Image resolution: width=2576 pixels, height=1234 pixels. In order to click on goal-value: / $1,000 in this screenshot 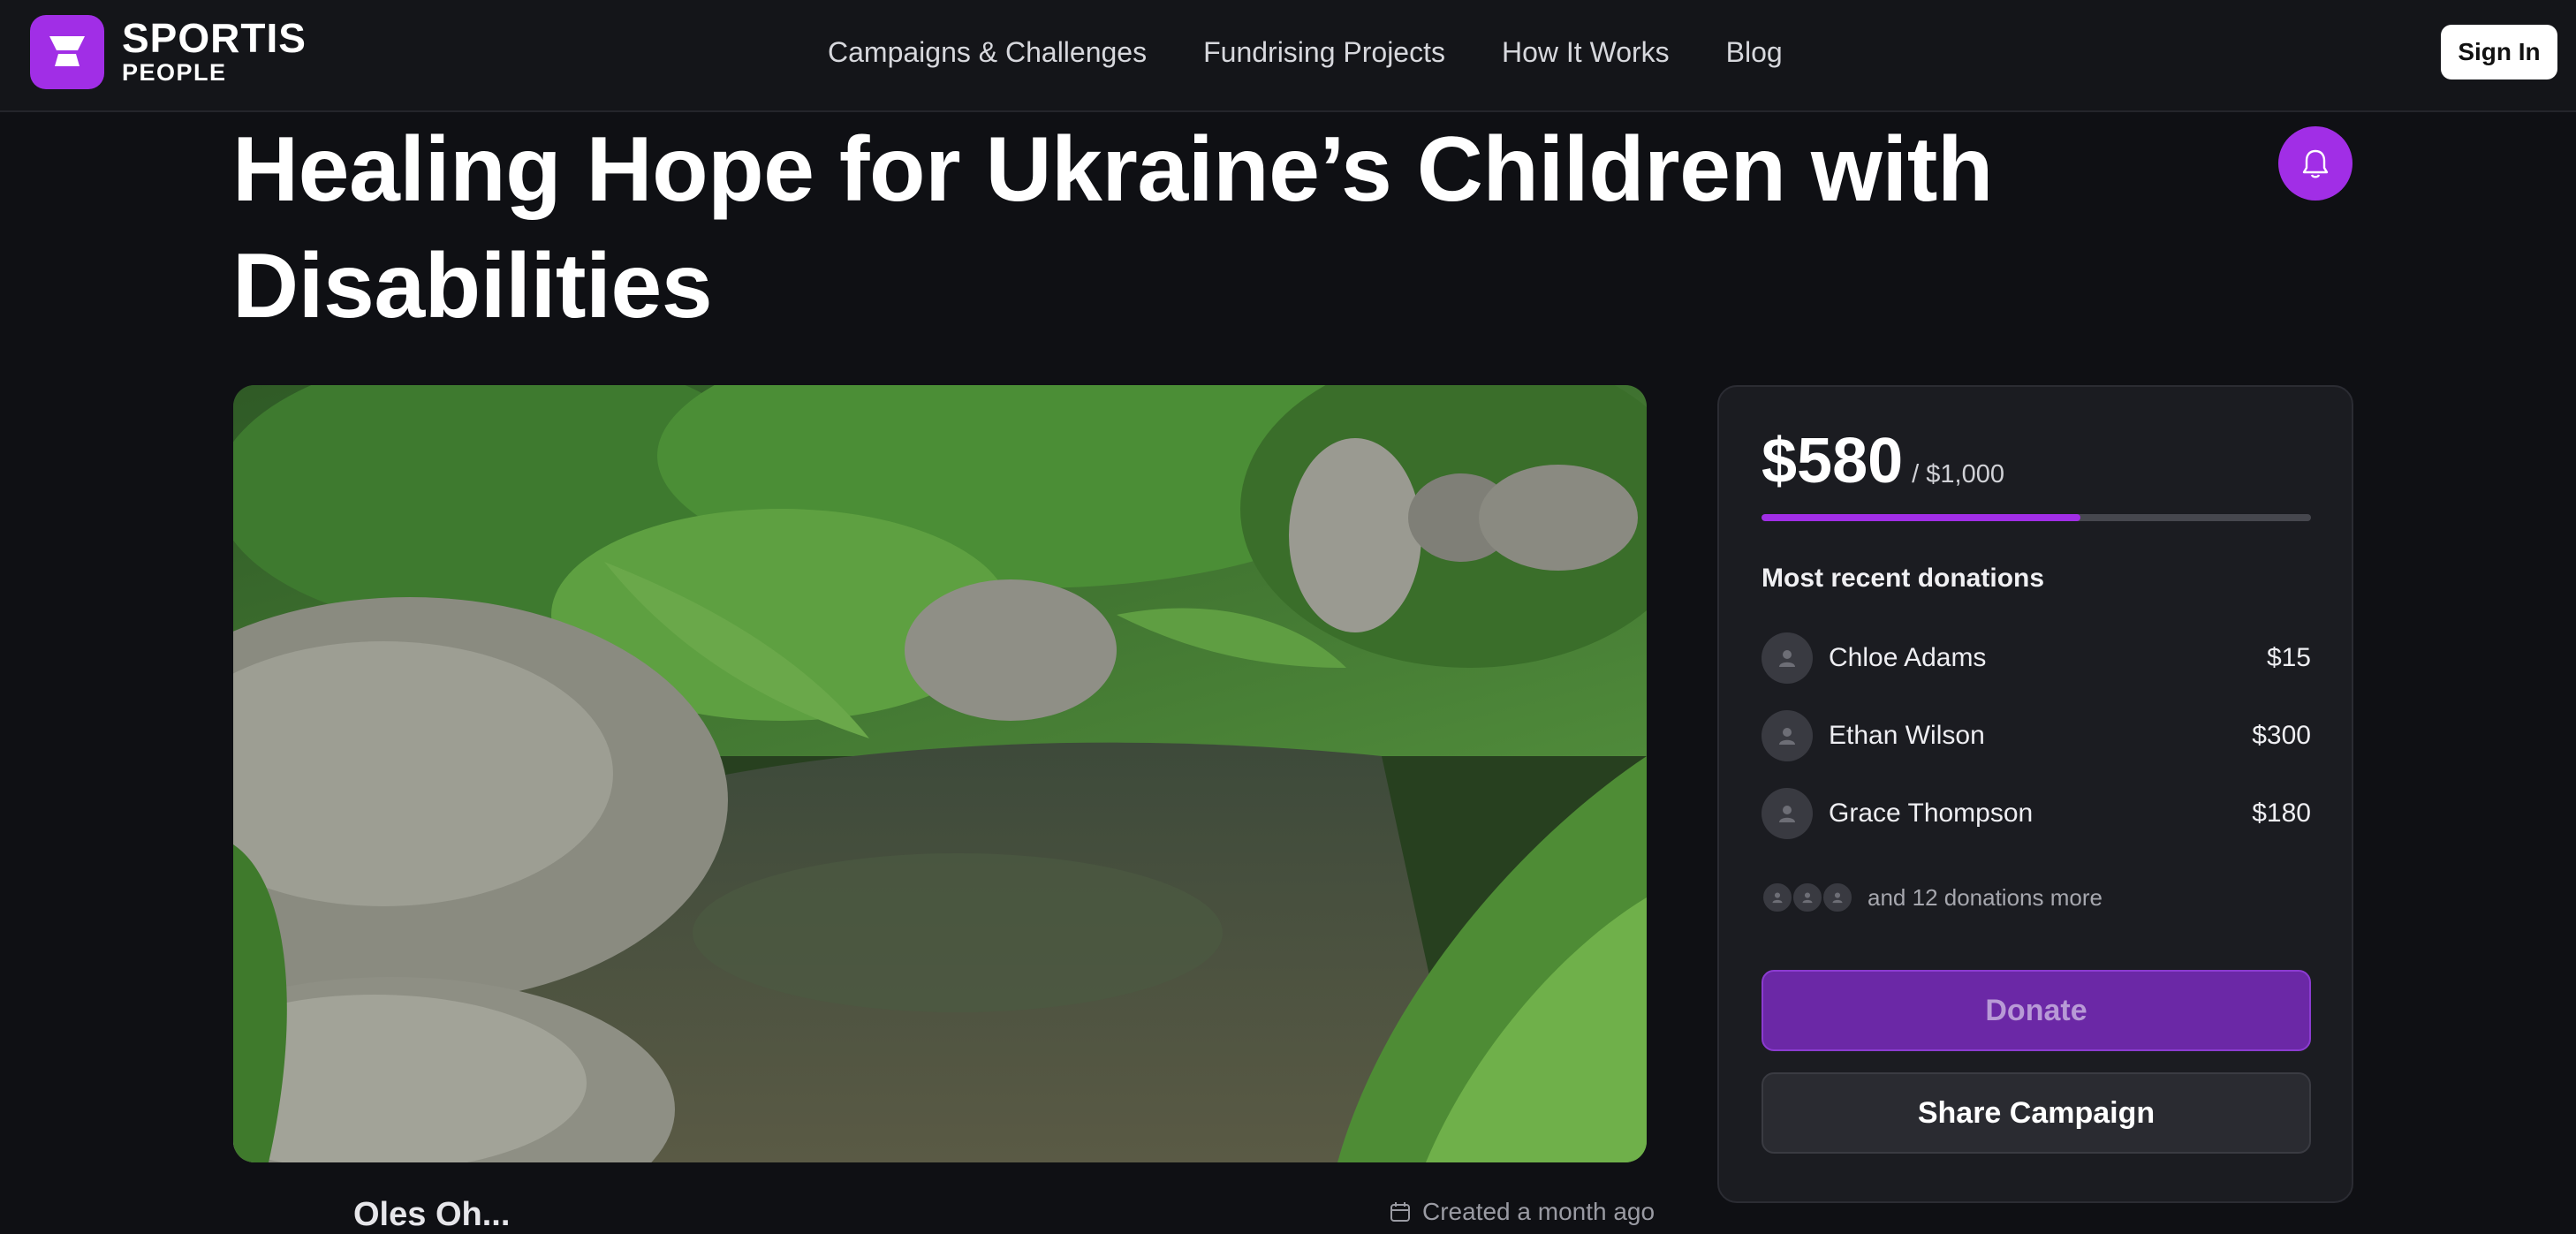, I will do `click(1958, 474)`.